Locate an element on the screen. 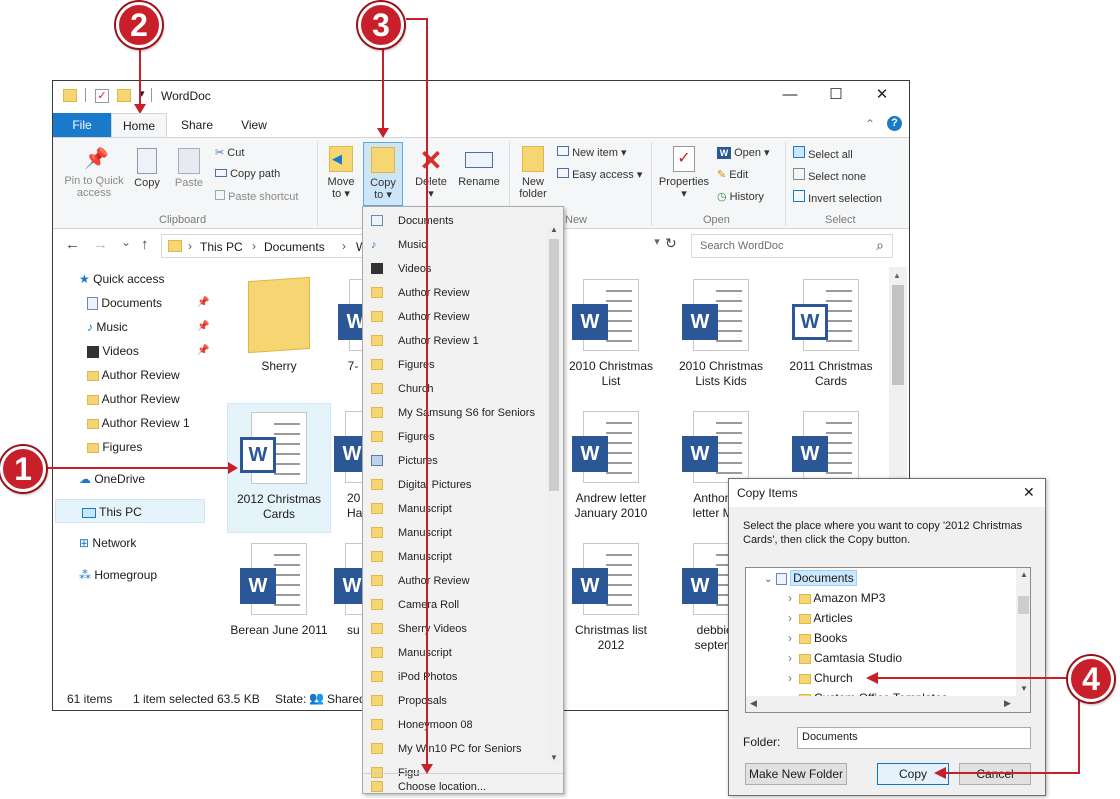 The image size is (1120, 799). cancel-button: Cancel is located at coordinates (995, 774).